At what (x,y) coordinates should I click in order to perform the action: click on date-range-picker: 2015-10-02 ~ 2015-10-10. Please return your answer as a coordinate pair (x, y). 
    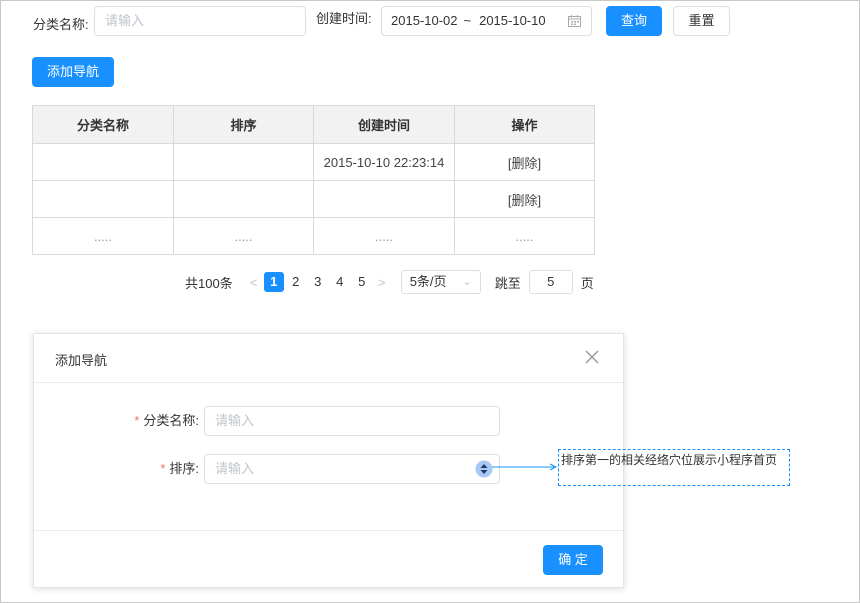
    Looking at the image, I should click on (486, 21).